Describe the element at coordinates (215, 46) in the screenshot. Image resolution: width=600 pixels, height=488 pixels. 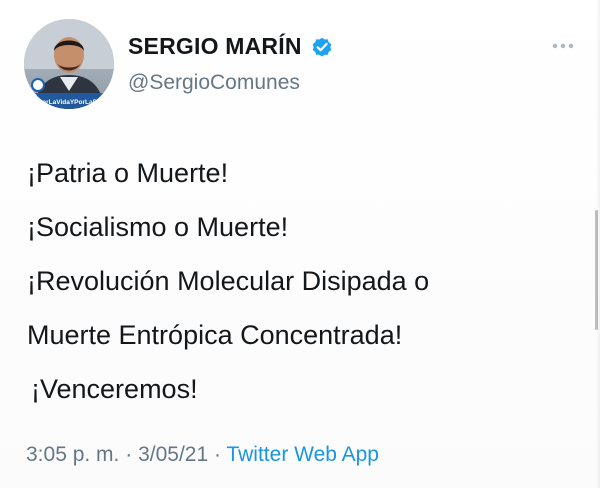
I see `display-name: SERGIO MARÍN` at that location.